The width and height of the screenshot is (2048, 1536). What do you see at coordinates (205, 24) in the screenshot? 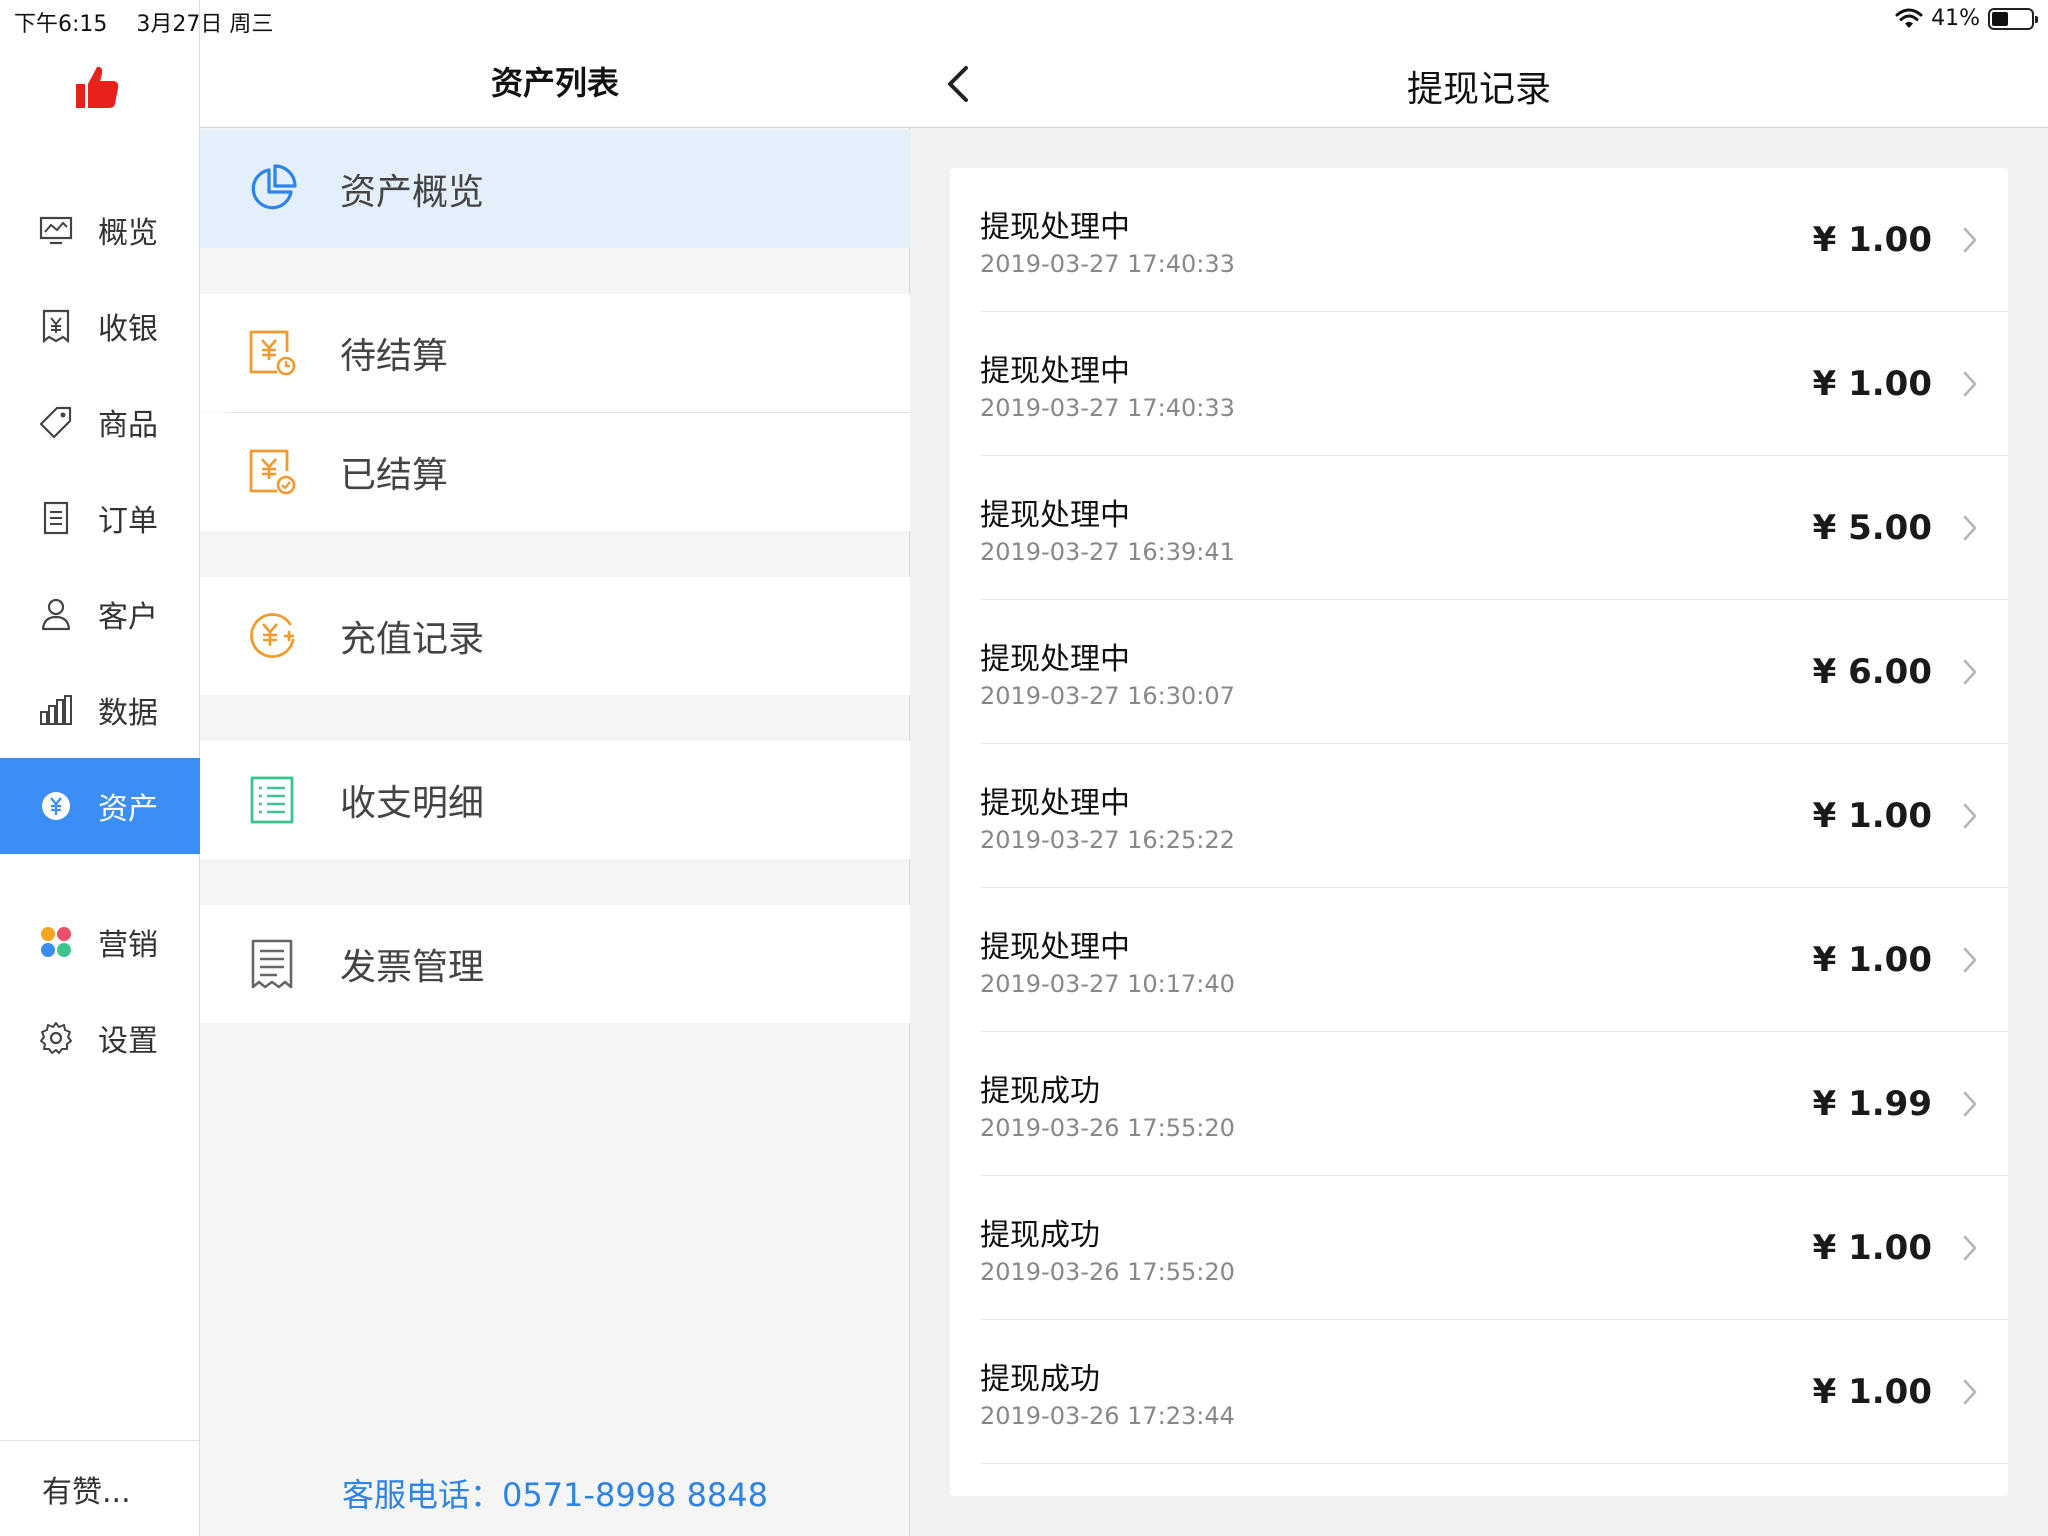
I see `status-date: 3月27日 周三` at bounding box center [205, 24].